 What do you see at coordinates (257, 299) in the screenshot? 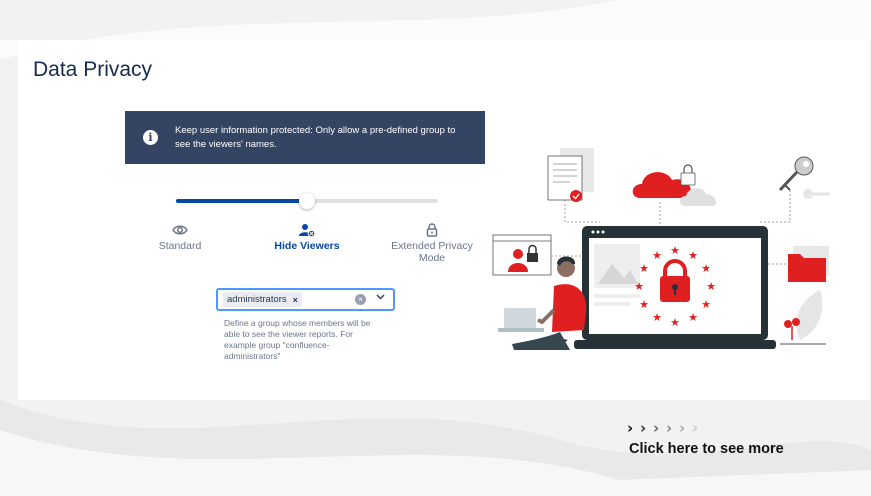
I see `group-chip-label: administrators` at bounding box center [257, 299].